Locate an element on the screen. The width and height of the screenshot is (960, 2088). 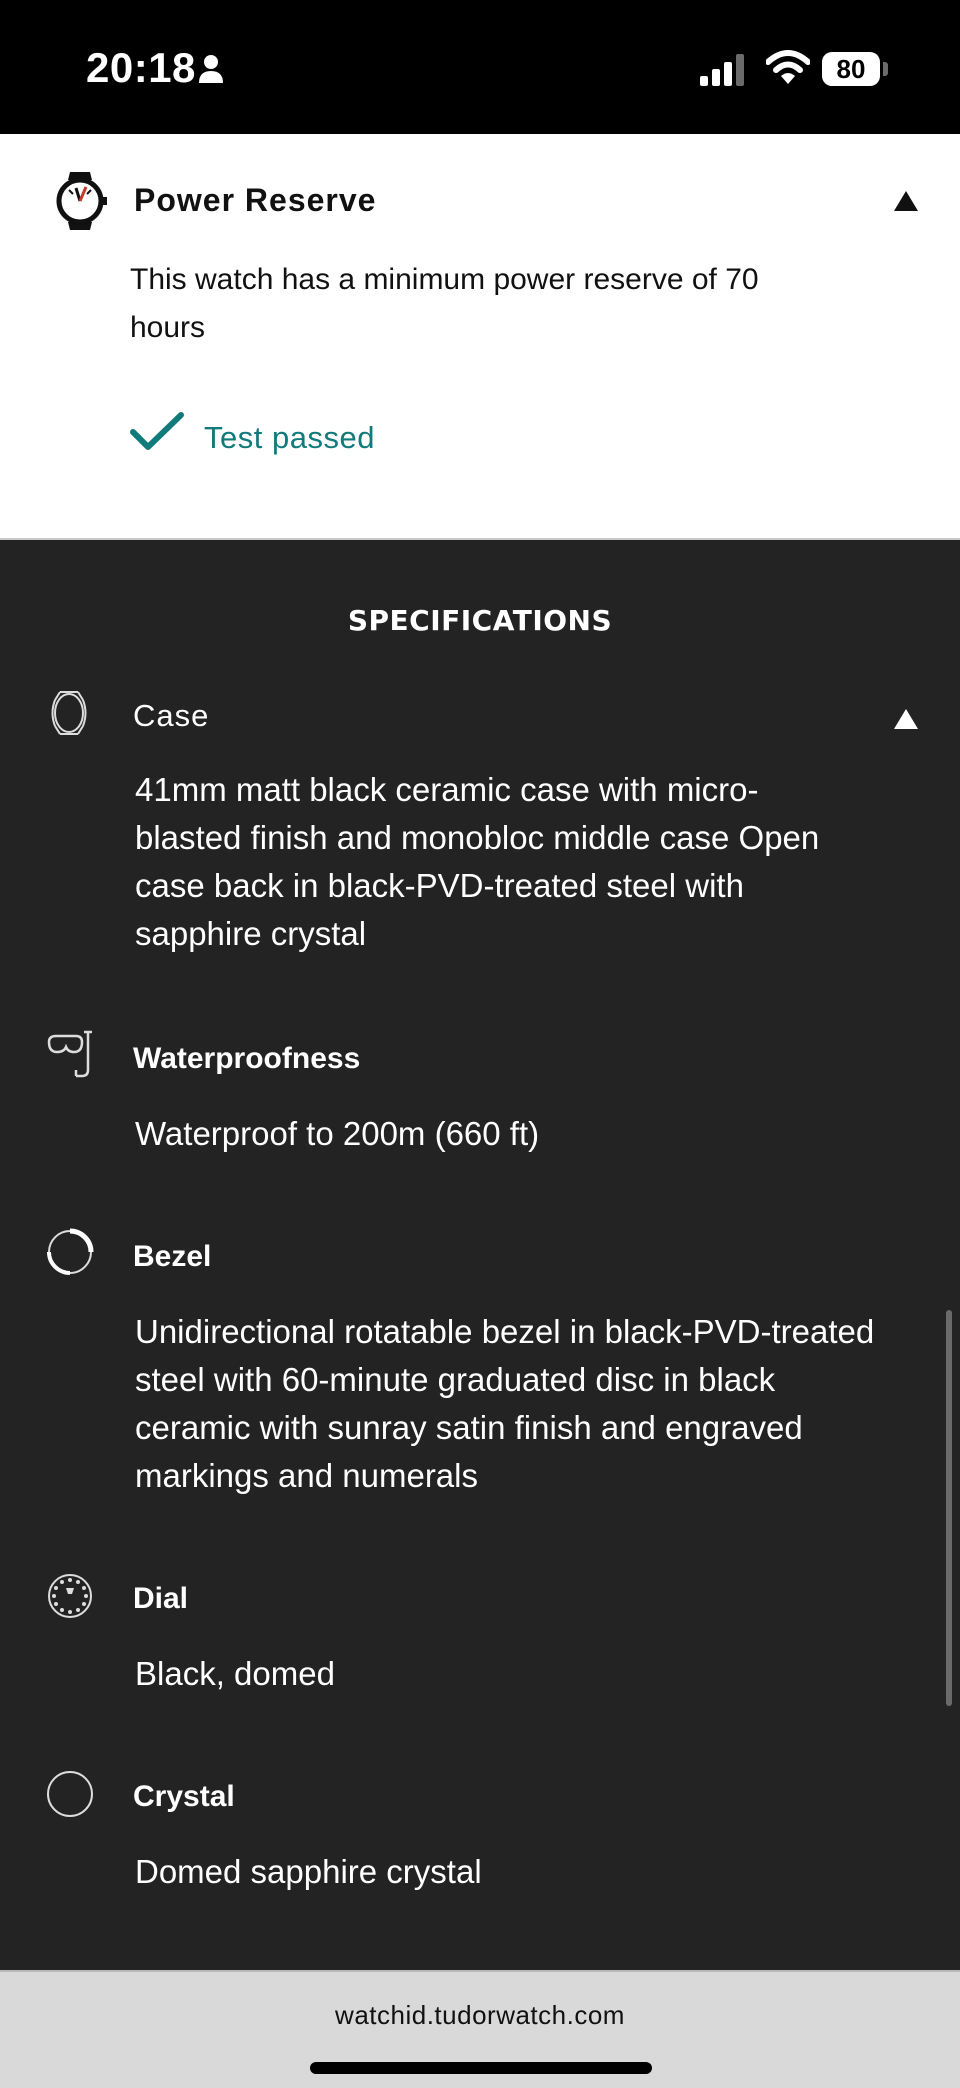
spec-title-waterproofness: Waterproofness is located at coordinates (246, 1059).